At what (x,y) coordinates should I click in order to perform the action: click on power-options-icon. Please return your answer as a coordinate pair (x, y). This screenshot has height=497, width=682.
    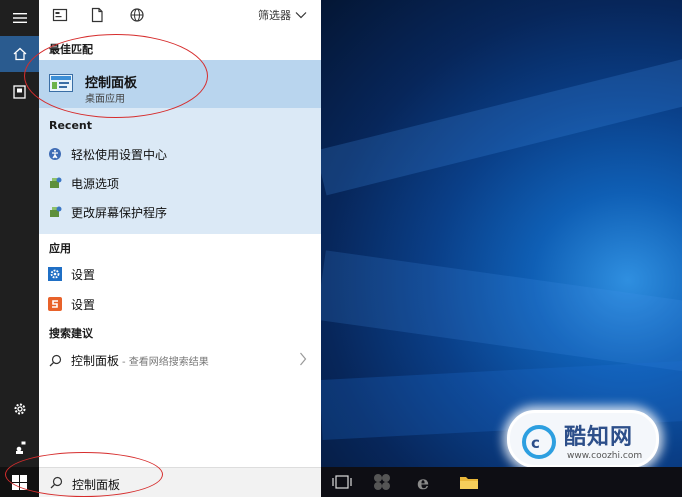
    Looking at the image, I should click on (55, 183).